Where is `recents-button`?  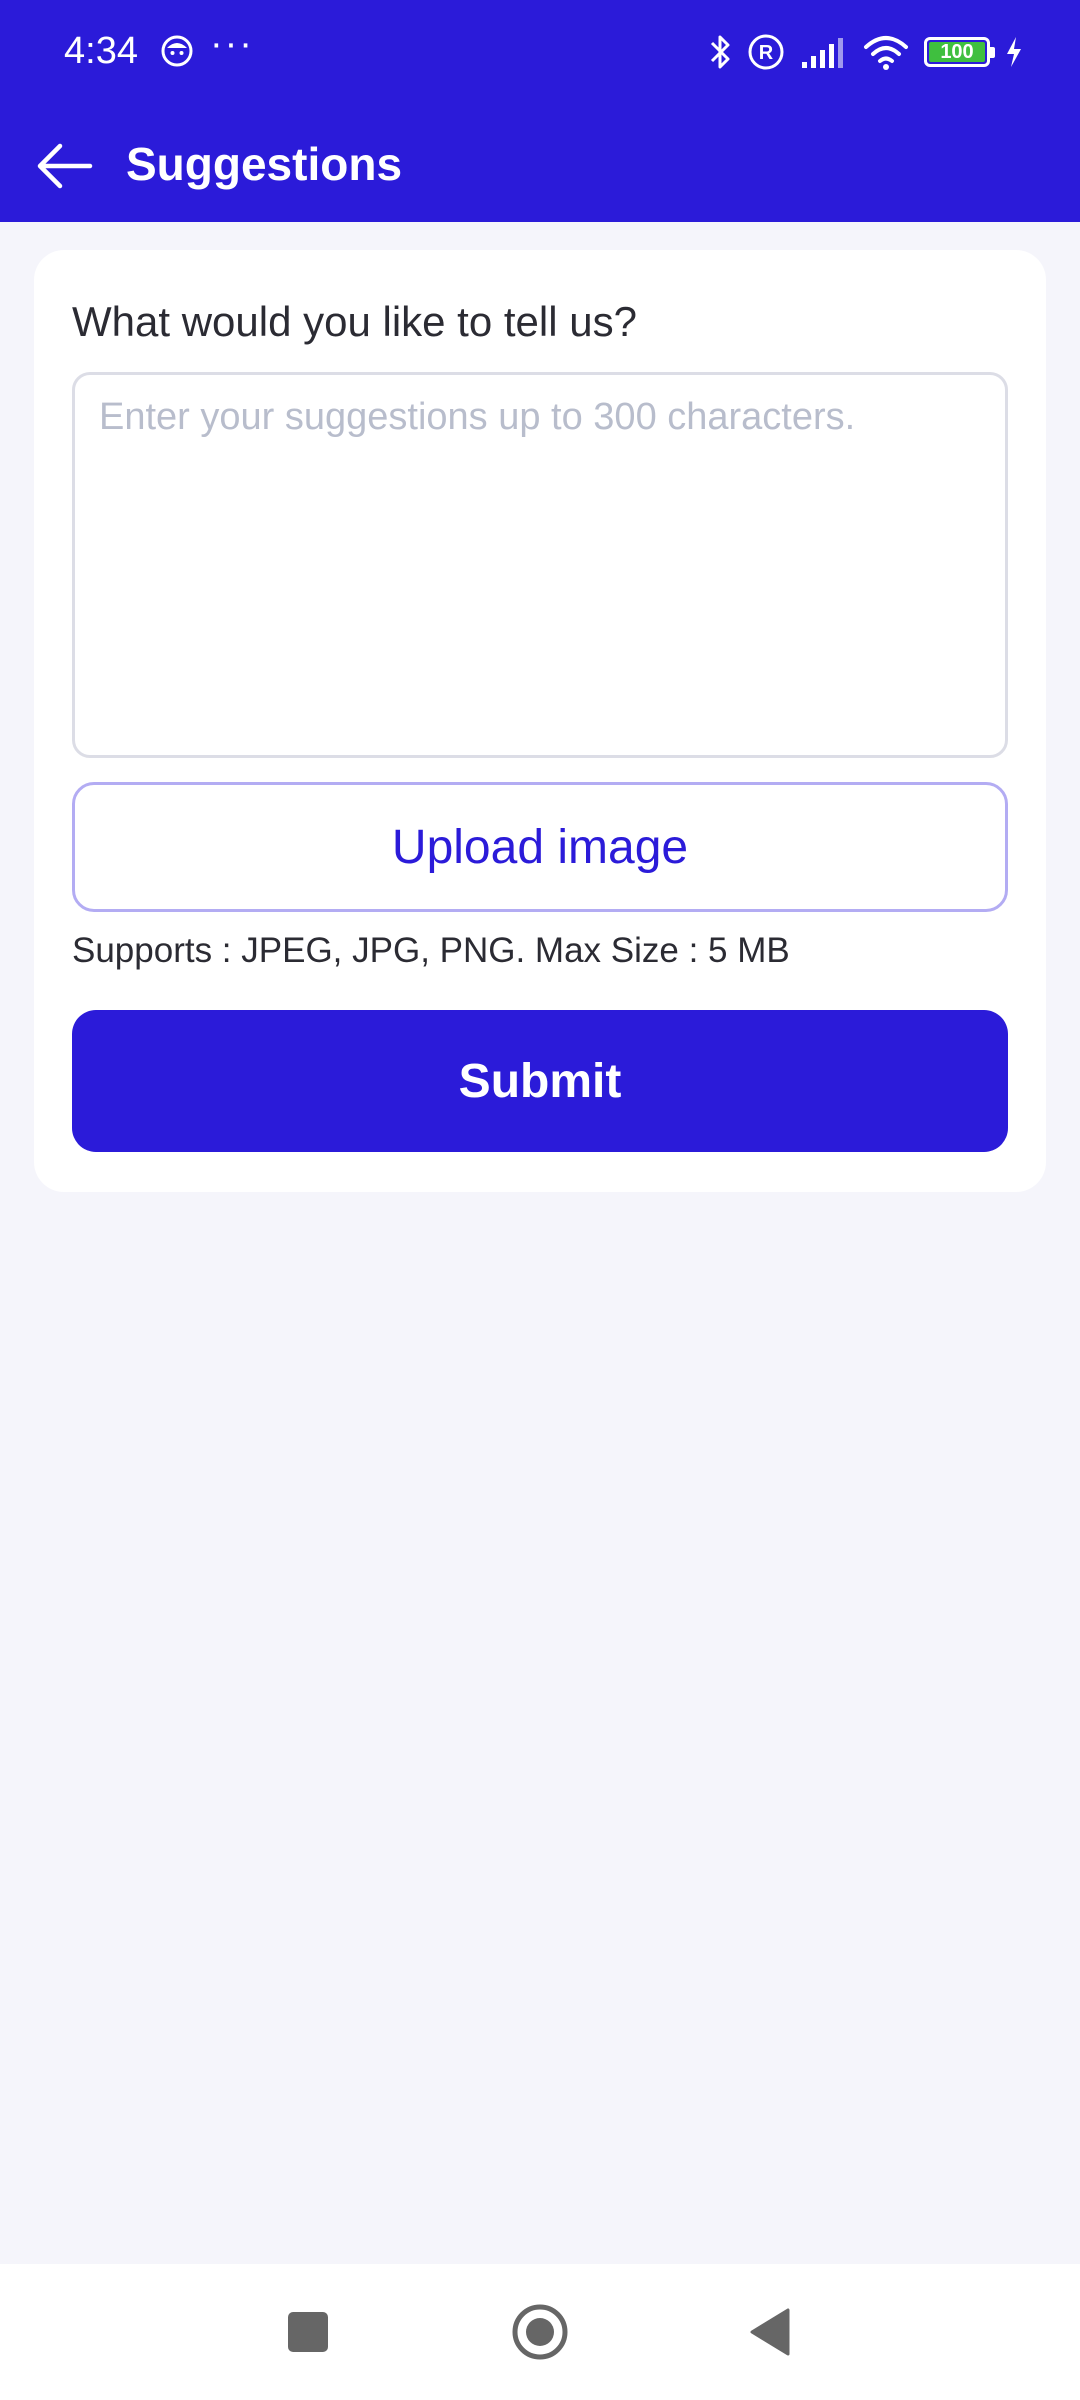 recents-button is located at coordinates (308, 2332).